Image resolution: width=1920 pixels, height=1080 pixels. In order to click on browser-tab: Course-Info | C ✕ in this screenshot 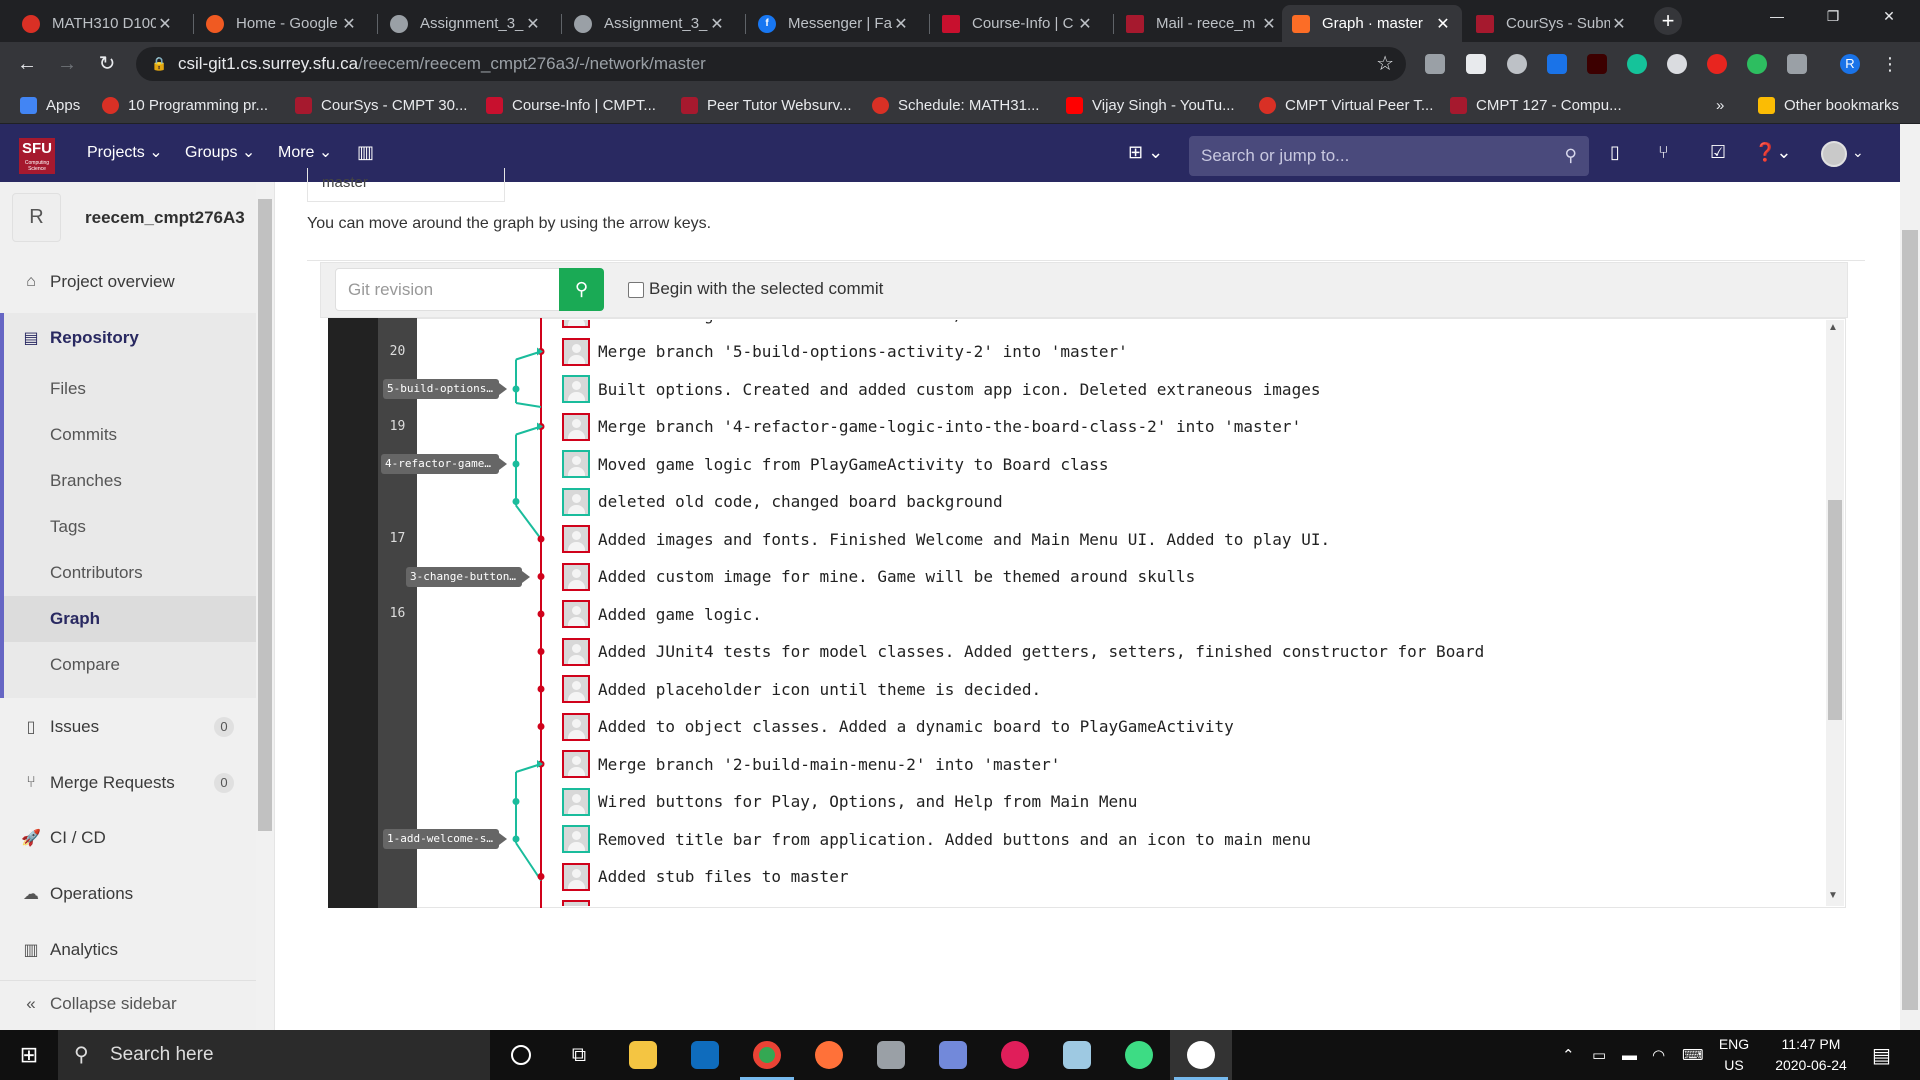, I will do `click(1018, 23)`.